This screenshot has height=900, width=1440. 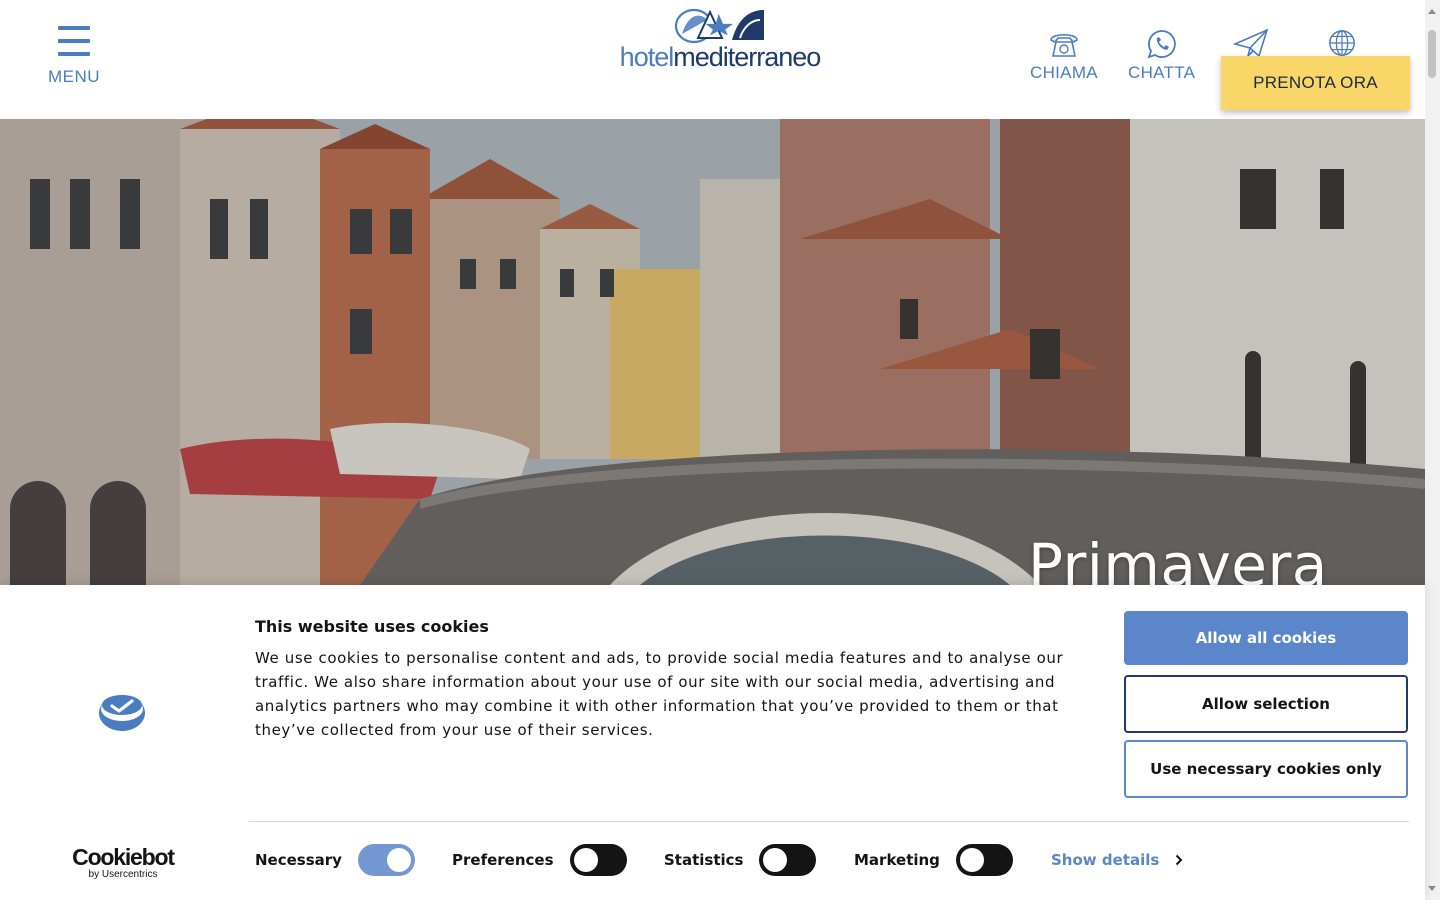 I want to click on necessary-cookies-only-button: Use necessary cookies only, so click(x=1266, y=769).